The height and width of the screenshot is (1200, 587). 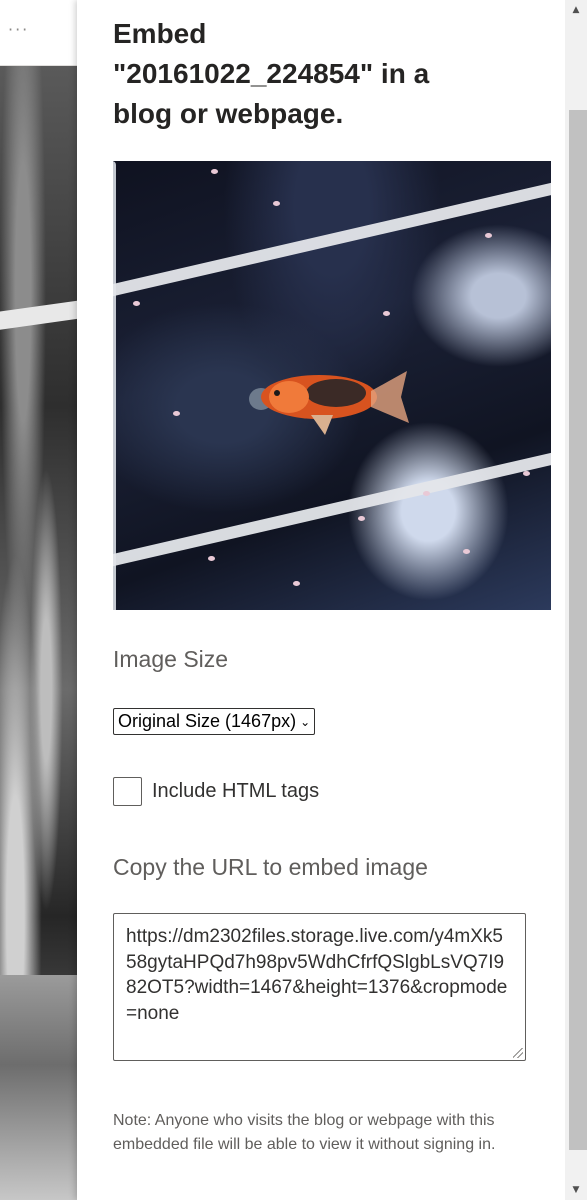 I want to click on background-viewer: ···, so click(x=38, y=600).